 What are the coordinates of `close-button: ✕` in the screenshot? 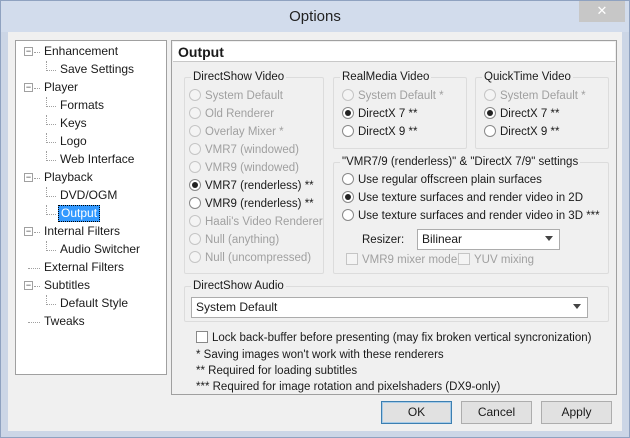 It's located at (602, 11).